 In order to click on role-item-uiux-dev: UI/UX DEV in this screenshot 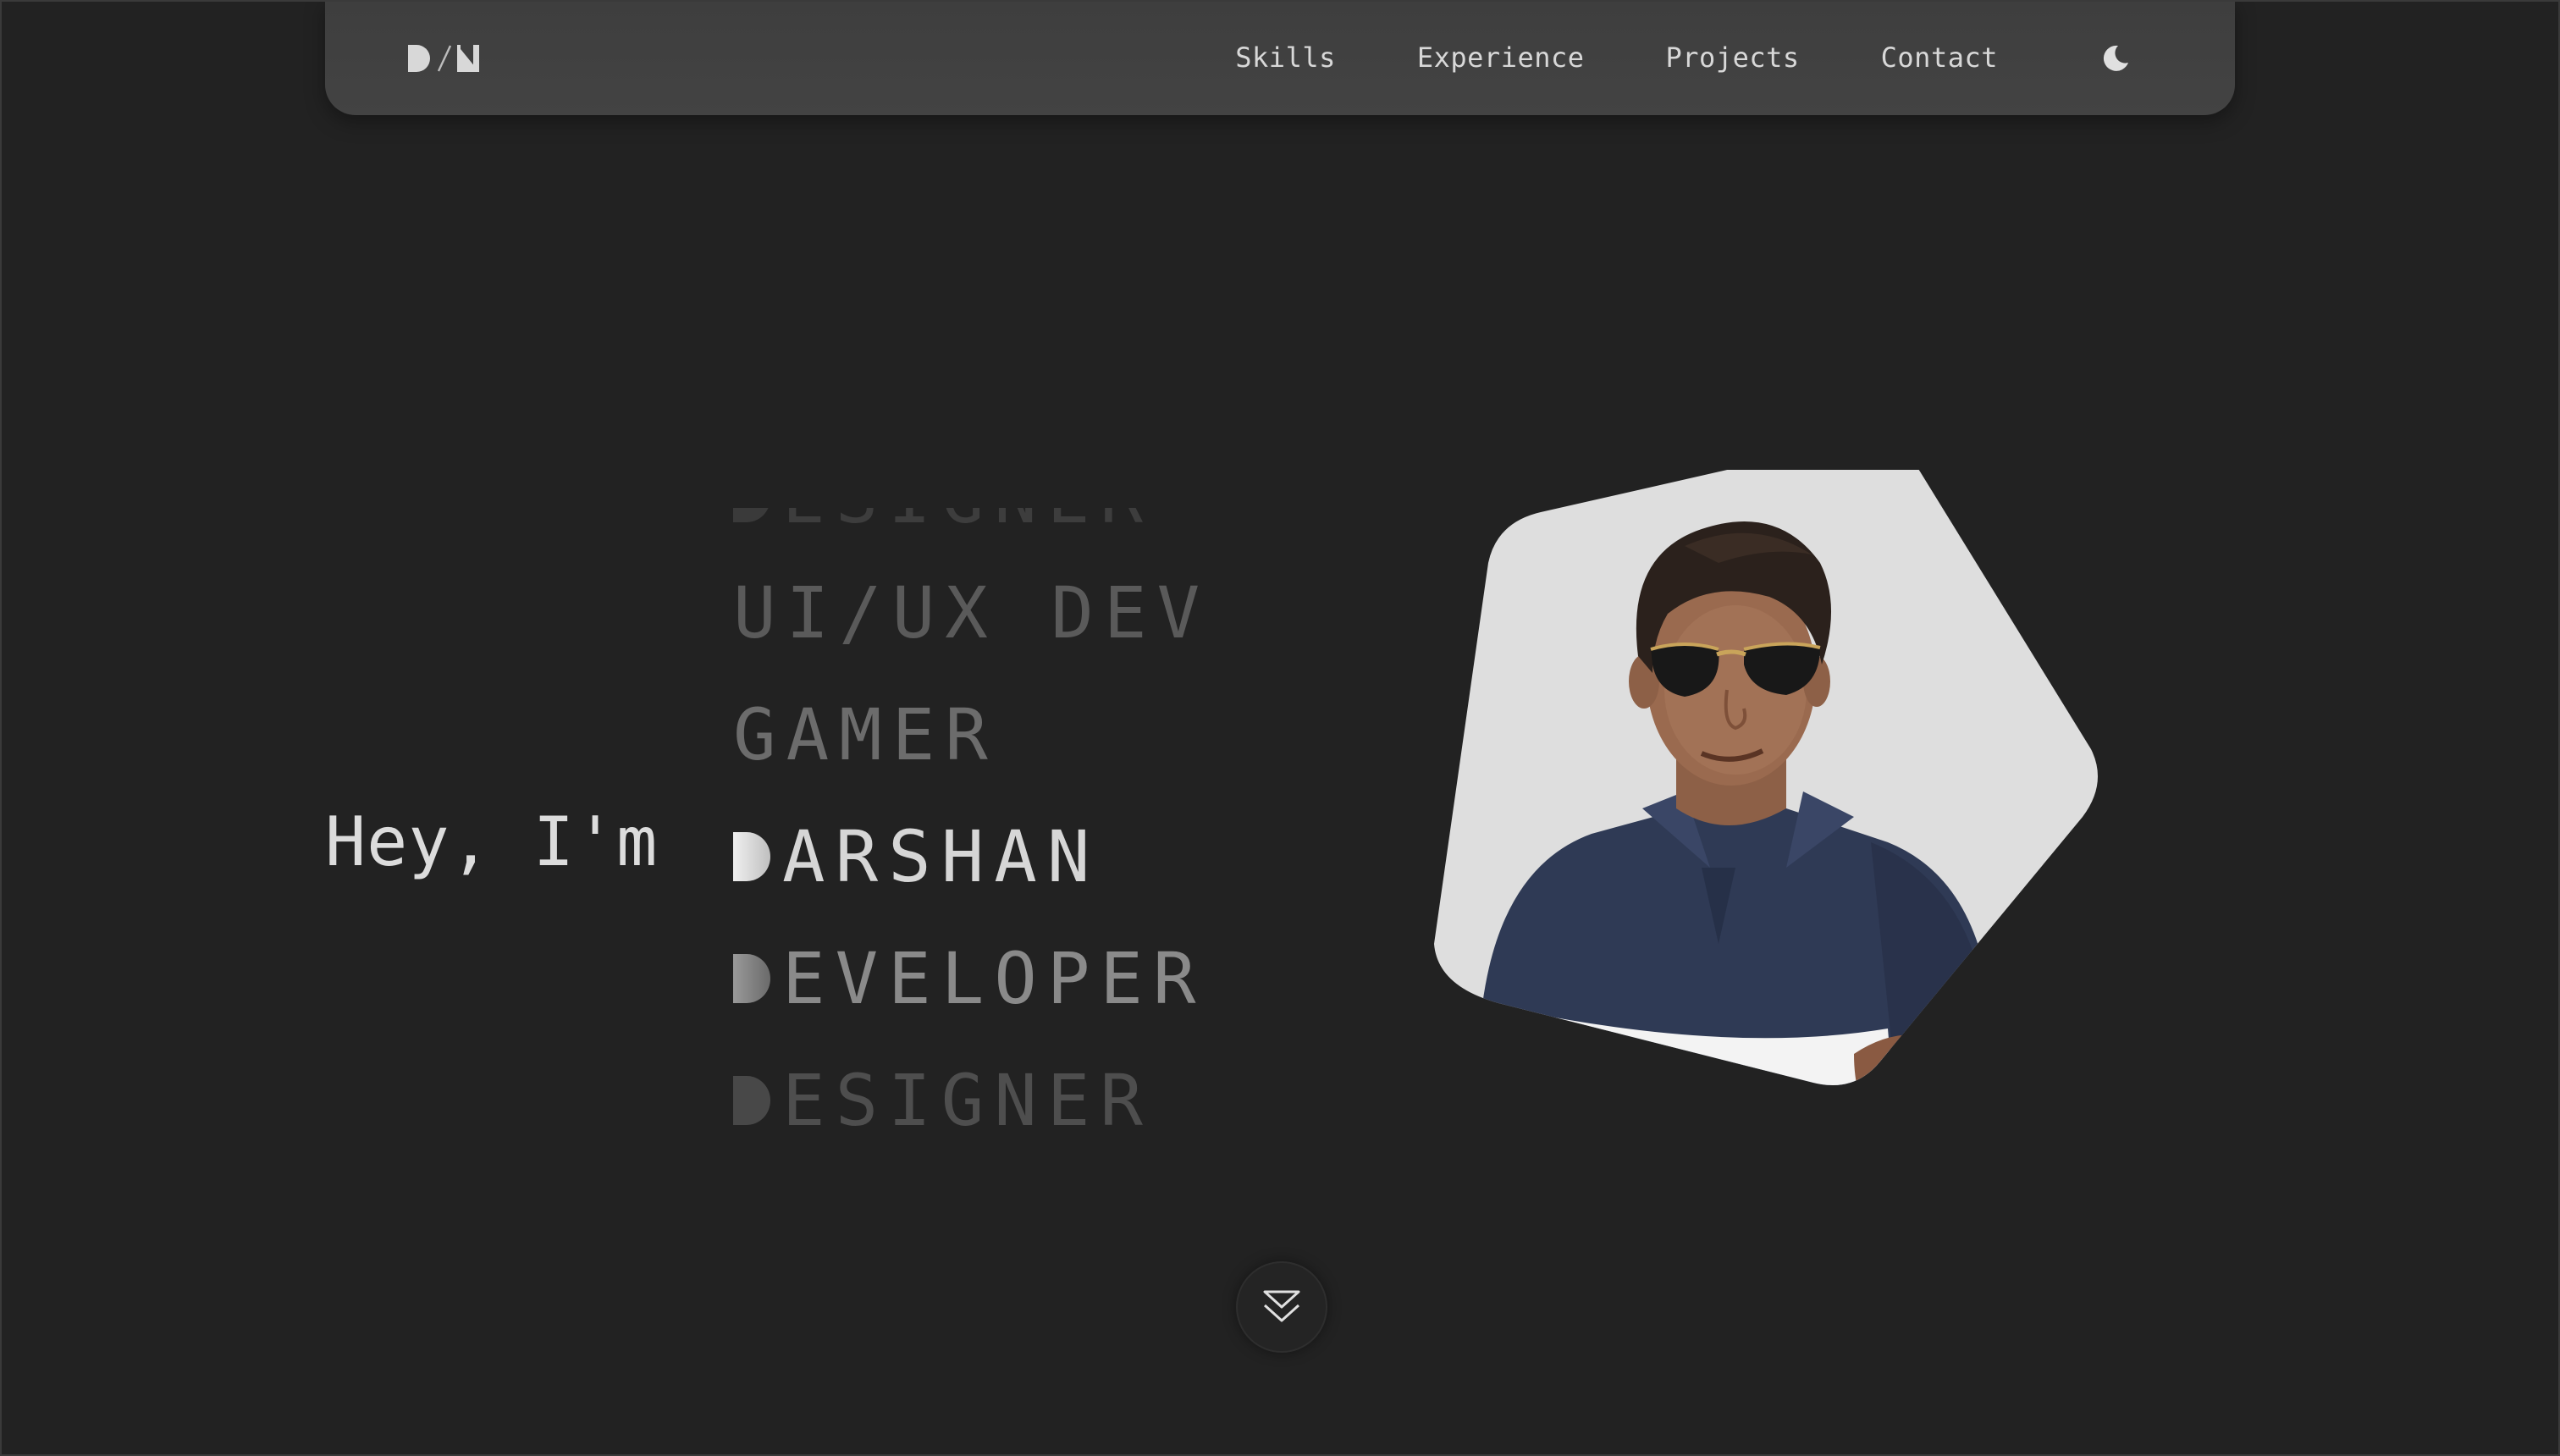, I will do `click(971, 613)`.